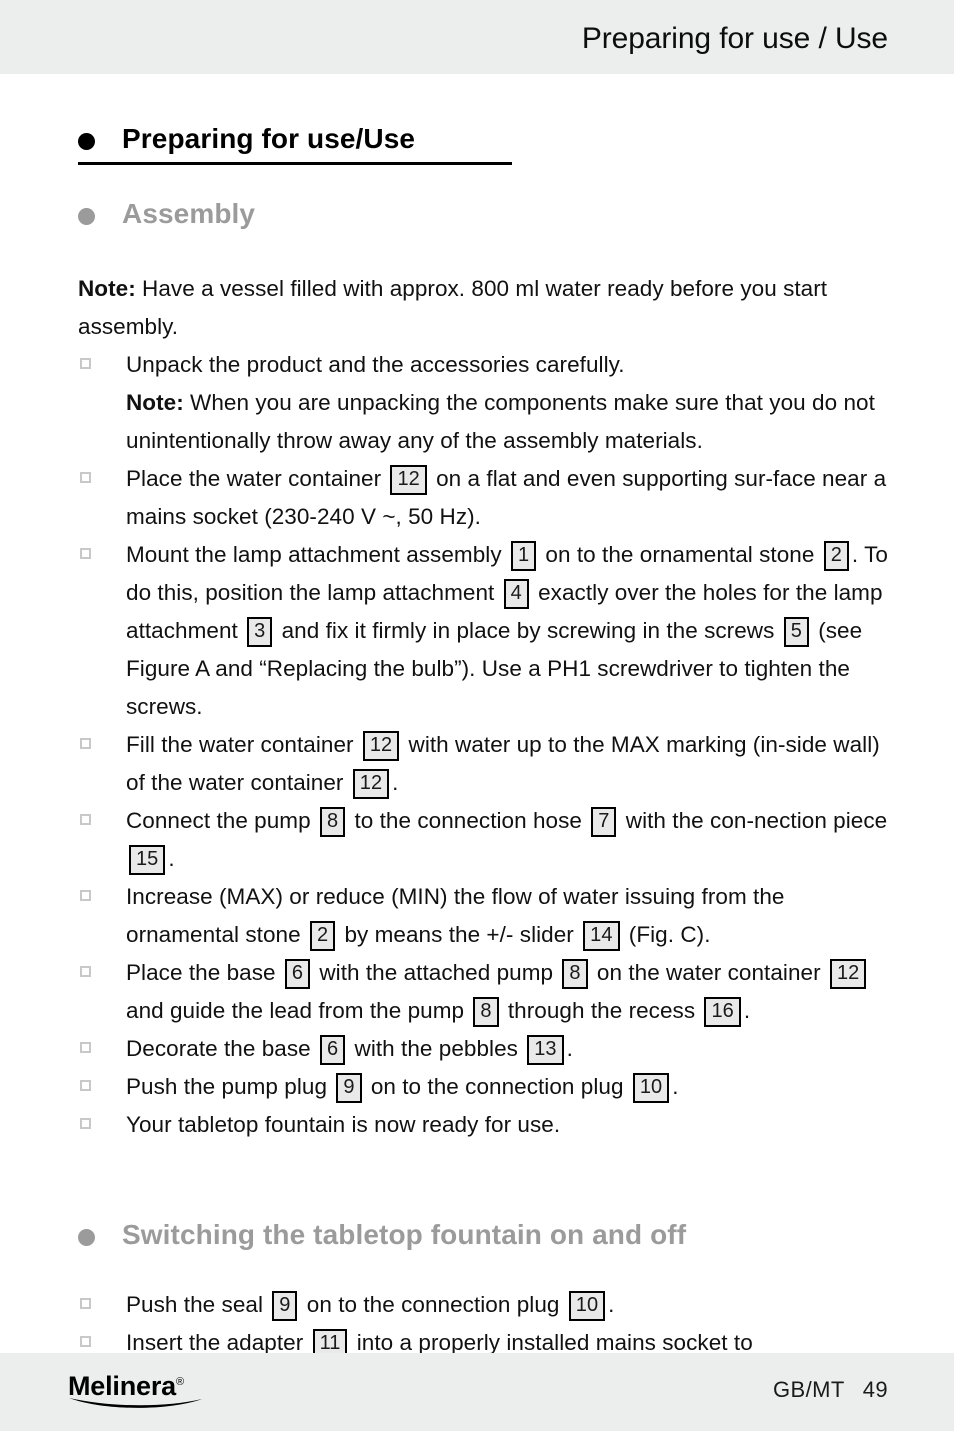 Image resolution: width=954 pixels, height=1431 pixels. Describe the element at coordinates (298, 1011) in the screenshot. I see `step-text: and guide the lead from the pump` at that location.